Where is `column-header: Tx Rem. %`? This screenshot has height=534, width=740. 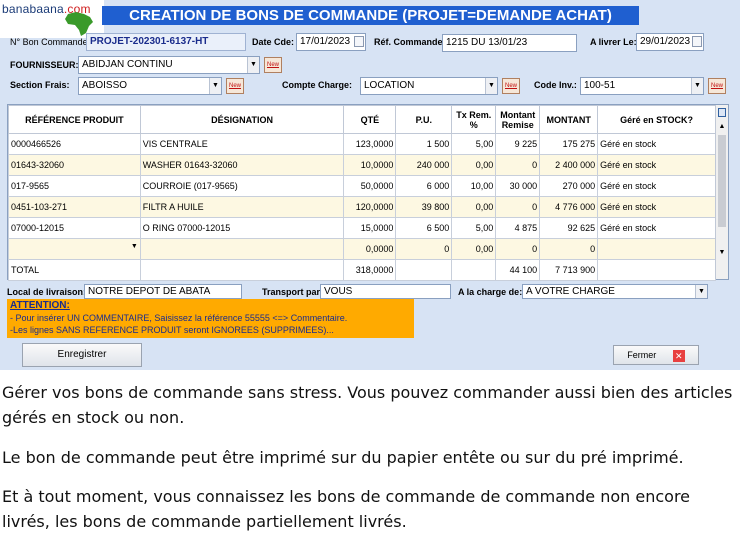
column-header: Tx Rem. % is located at coordinates (474, 119).